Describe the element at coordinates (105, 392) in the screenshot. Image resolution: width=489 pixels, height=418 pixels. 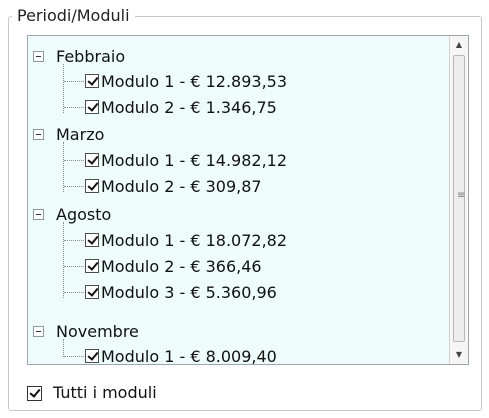
I see `tutti-i-moduli-label: Tutti i moduli` at that location.